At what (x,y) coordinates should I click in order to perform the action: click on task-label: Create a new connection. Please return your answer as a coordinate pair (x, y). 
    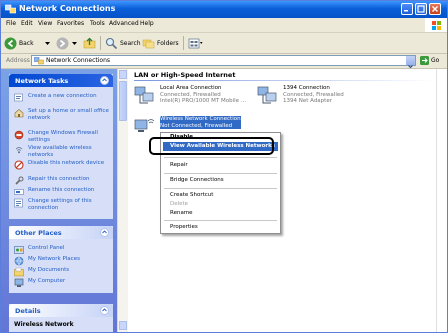
    Looking at the image, I should click on (62, 96).